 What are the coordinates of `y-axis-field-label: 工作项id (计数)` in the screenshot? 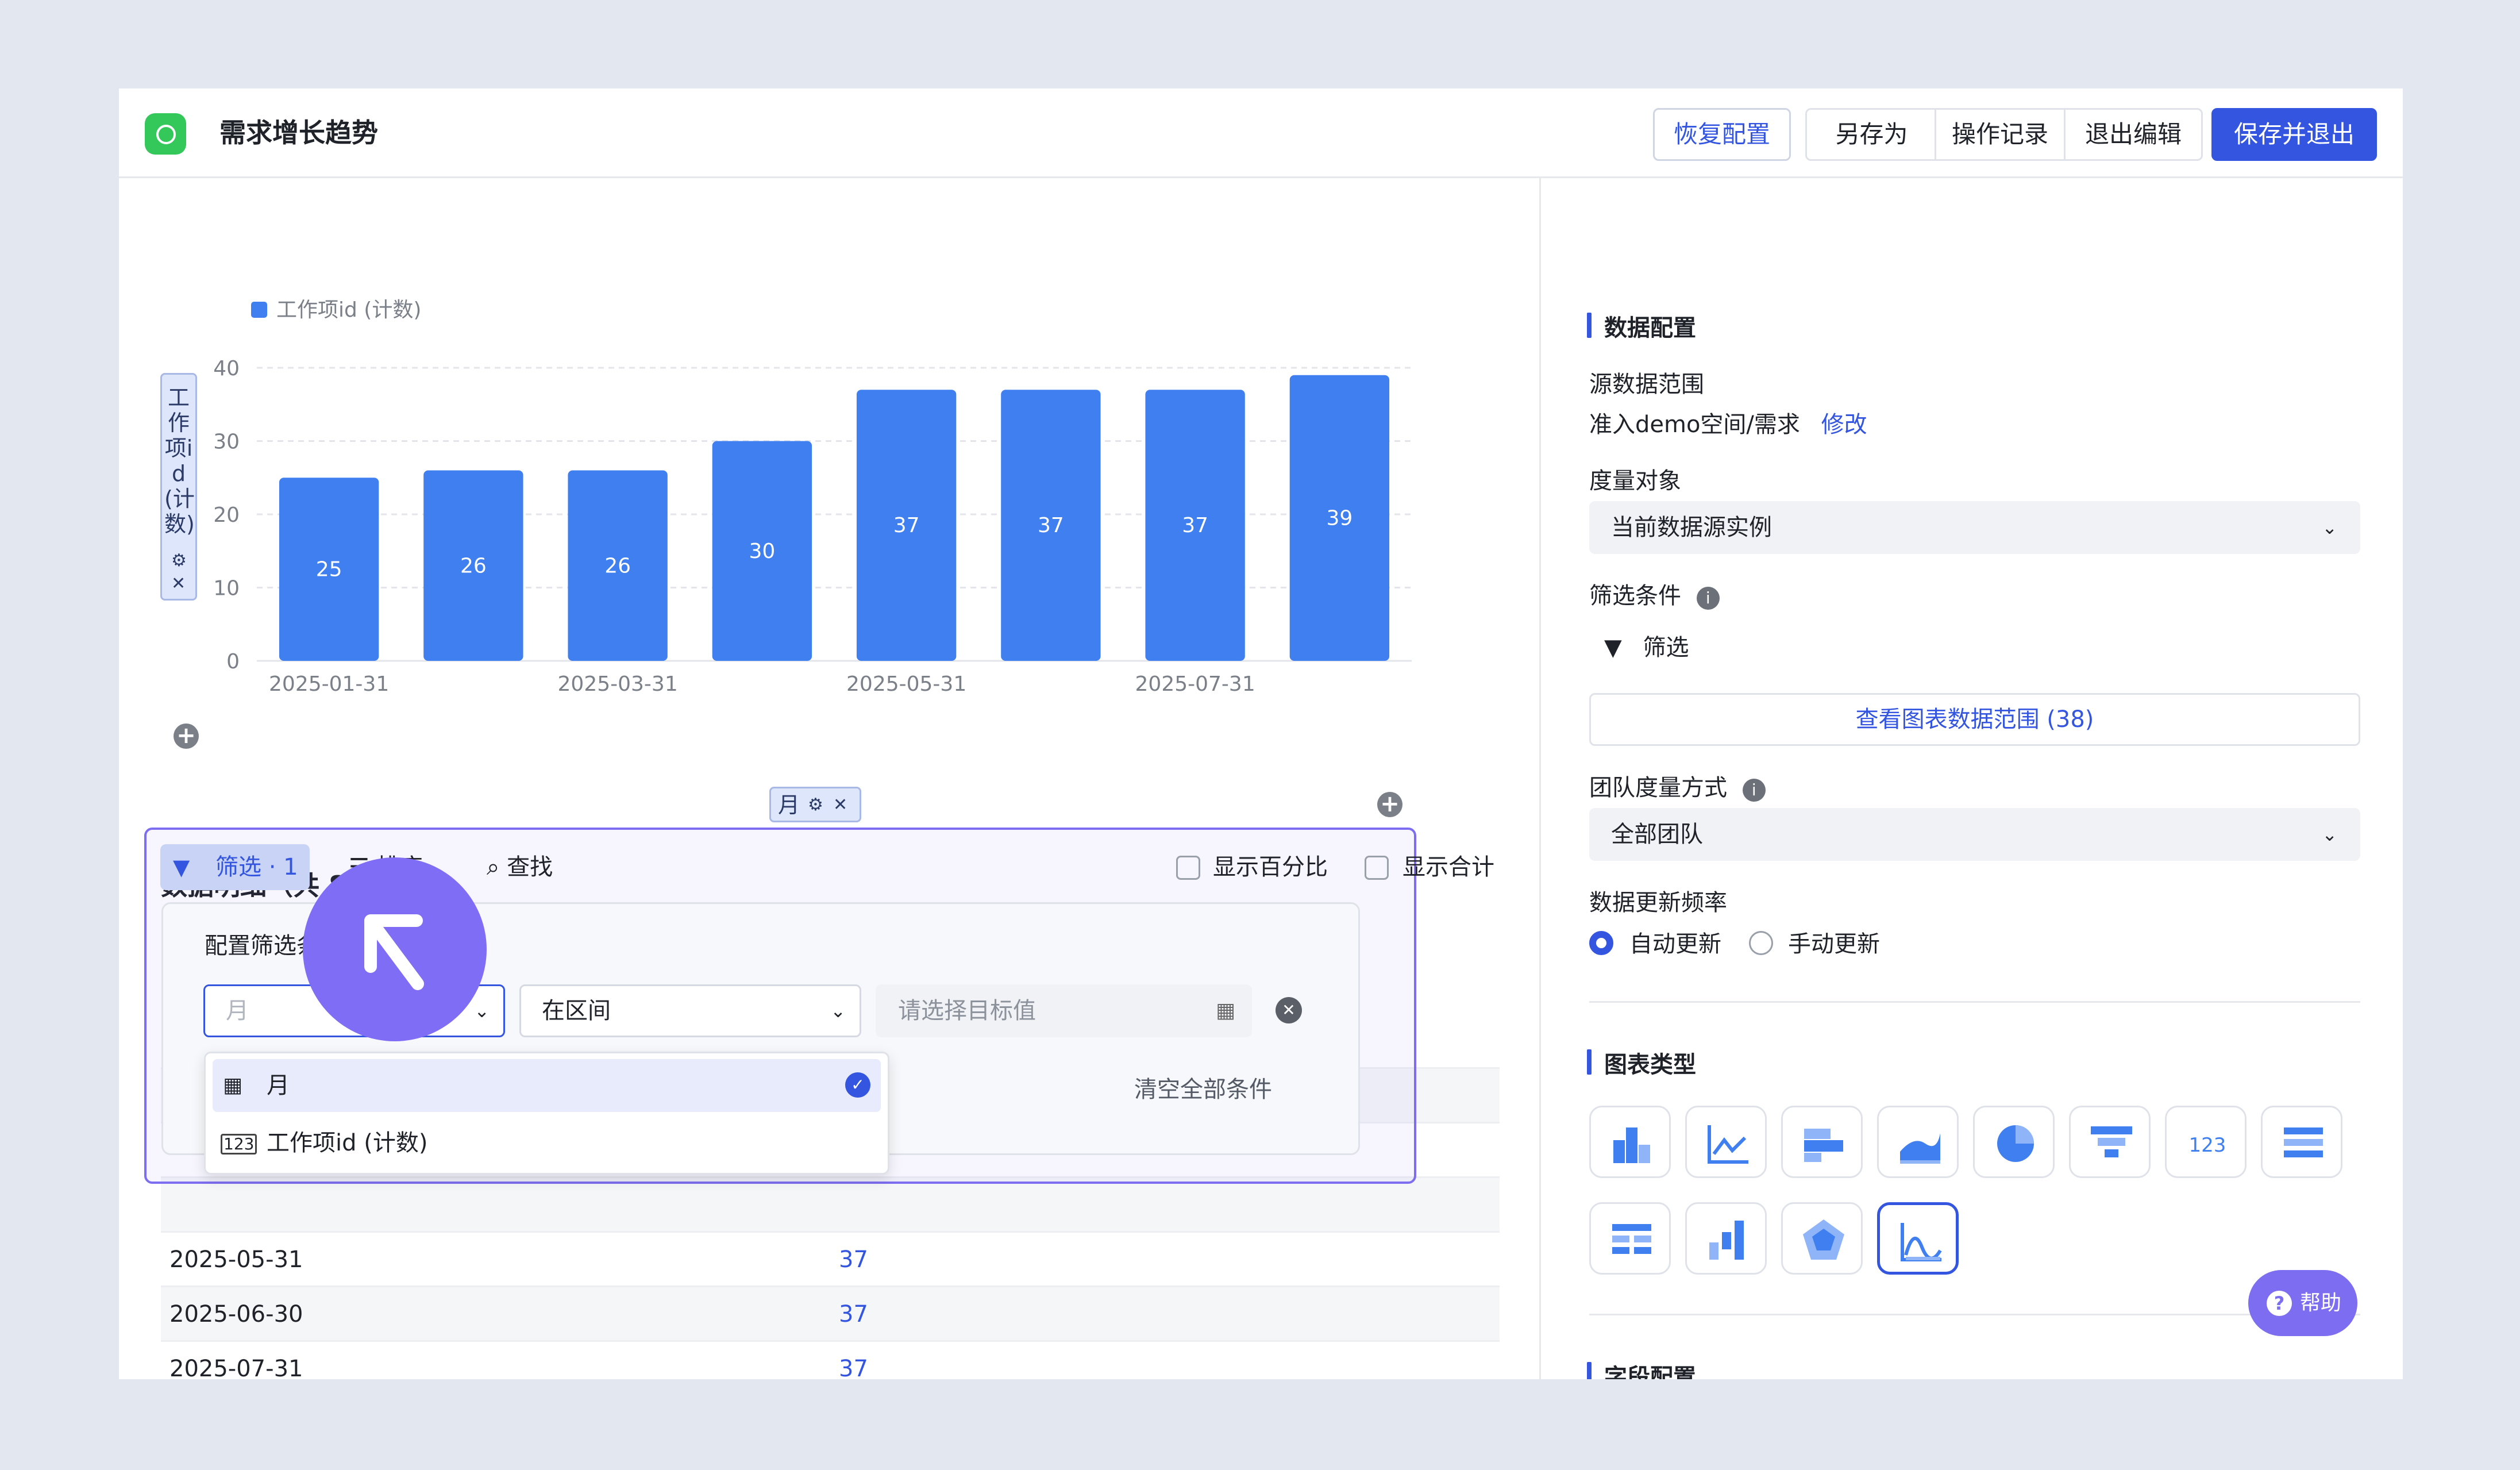 It's located at (179, 461).